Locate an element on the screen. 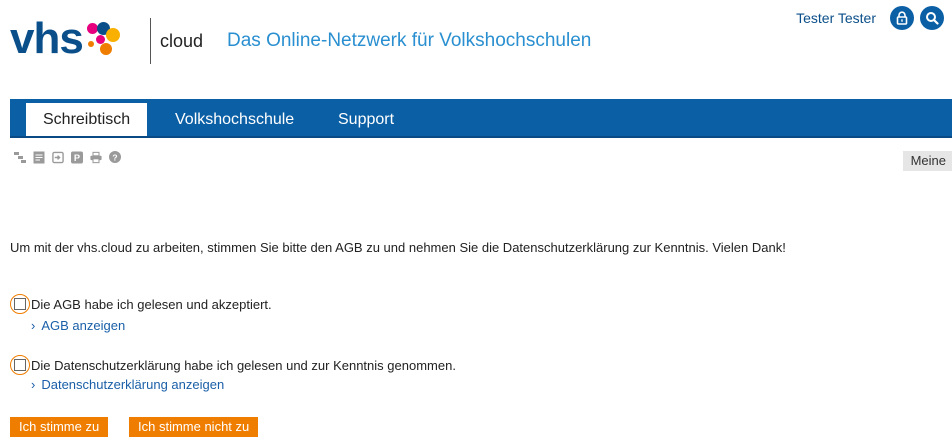 The height and width of the screenshot is (437, 952). tab-schreibtisch: Schreibtisch is located at coordinates (87, 119).